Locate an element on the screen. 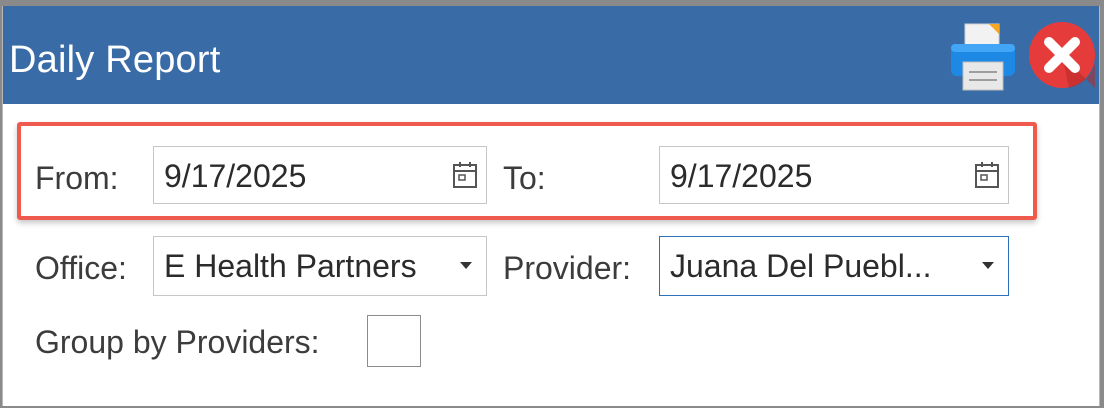 The height and width of the screenshot is (408, 1104). printer-icon is located at coordinates (983, 57).